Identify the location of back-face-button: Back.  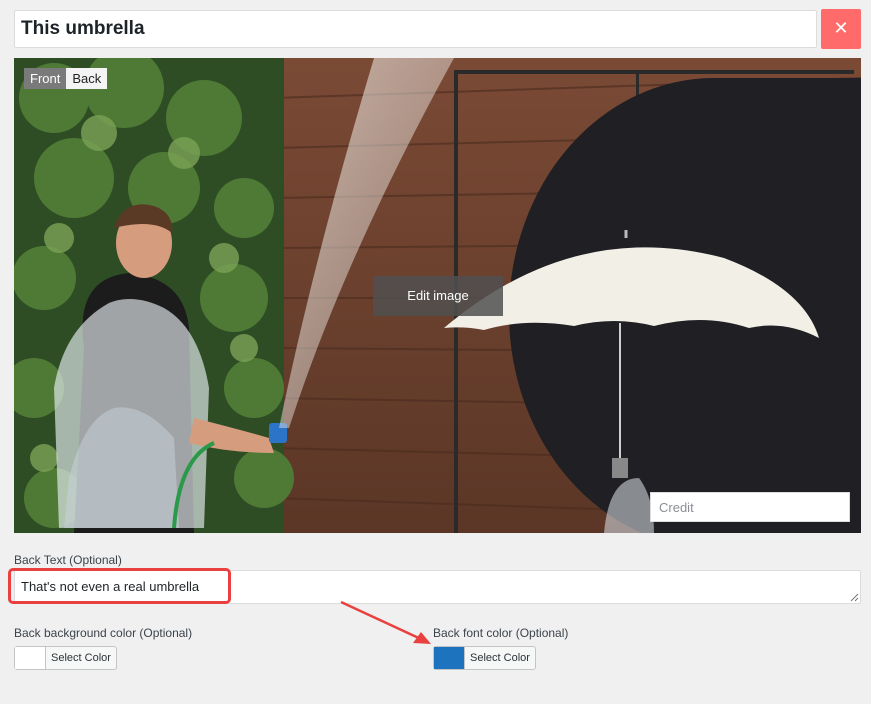
(87, 78).